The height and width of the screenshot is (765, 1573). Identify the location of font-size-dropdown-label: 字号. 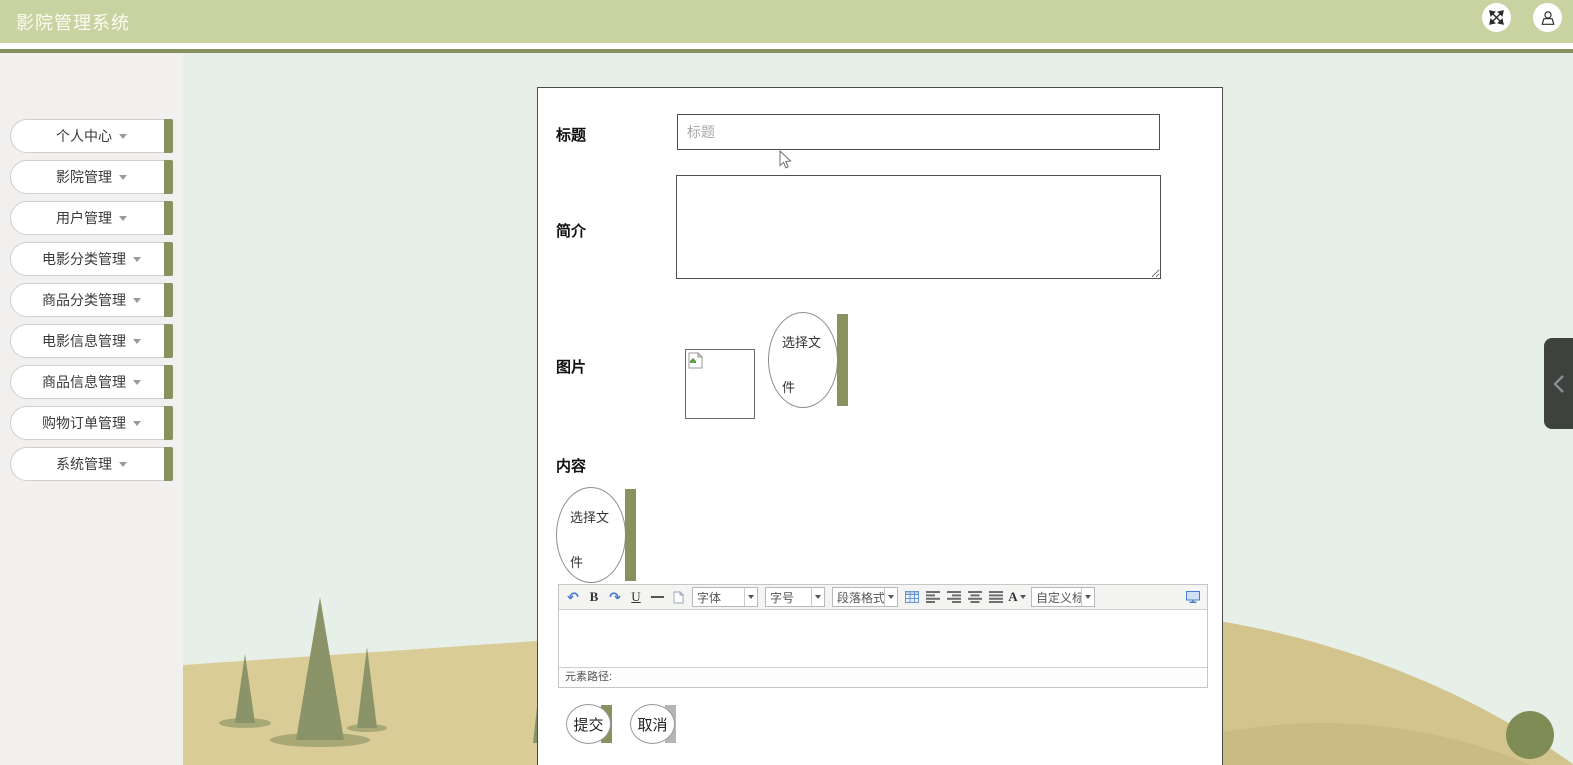
(782, 597).